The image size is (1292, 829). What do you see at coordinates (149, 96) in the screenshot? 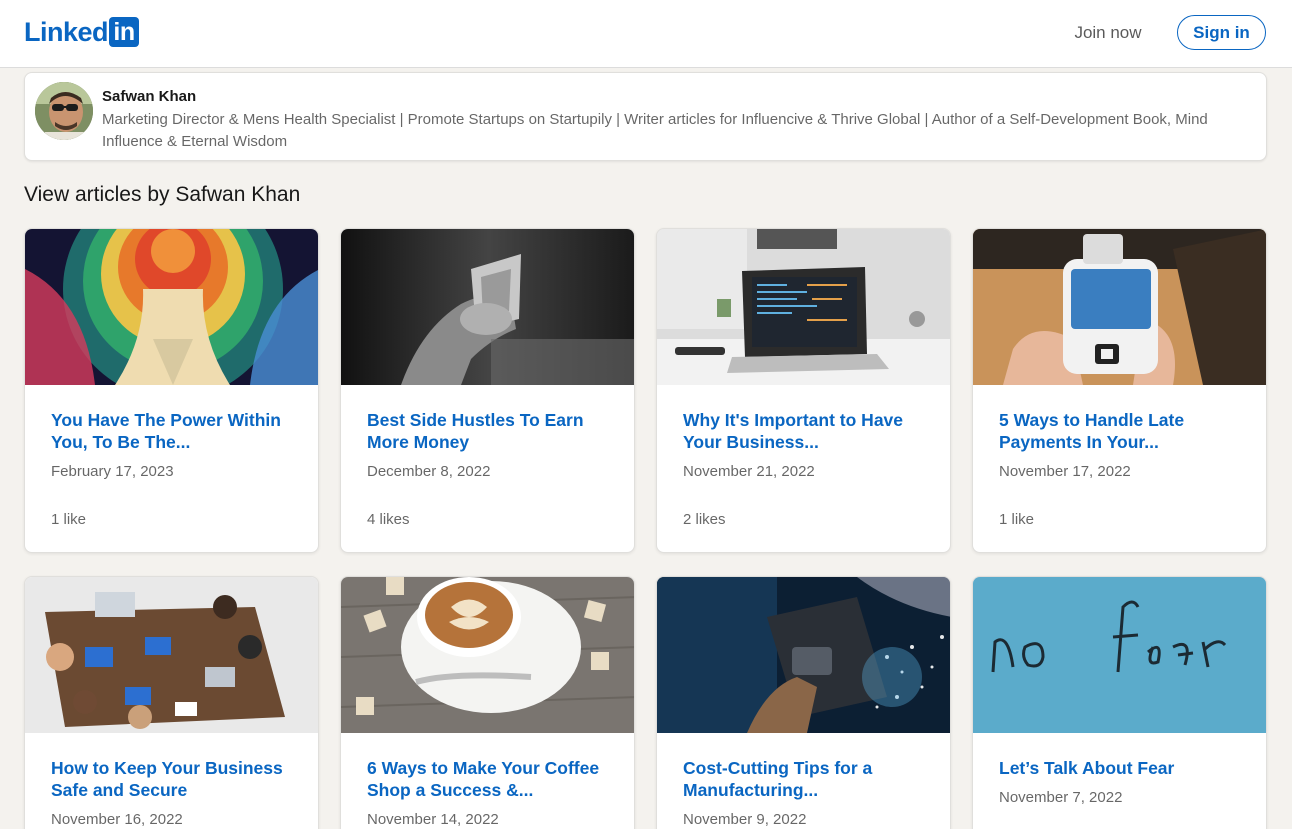
I see `author-name: Safwan Khan` at bounding box center [149, 96].